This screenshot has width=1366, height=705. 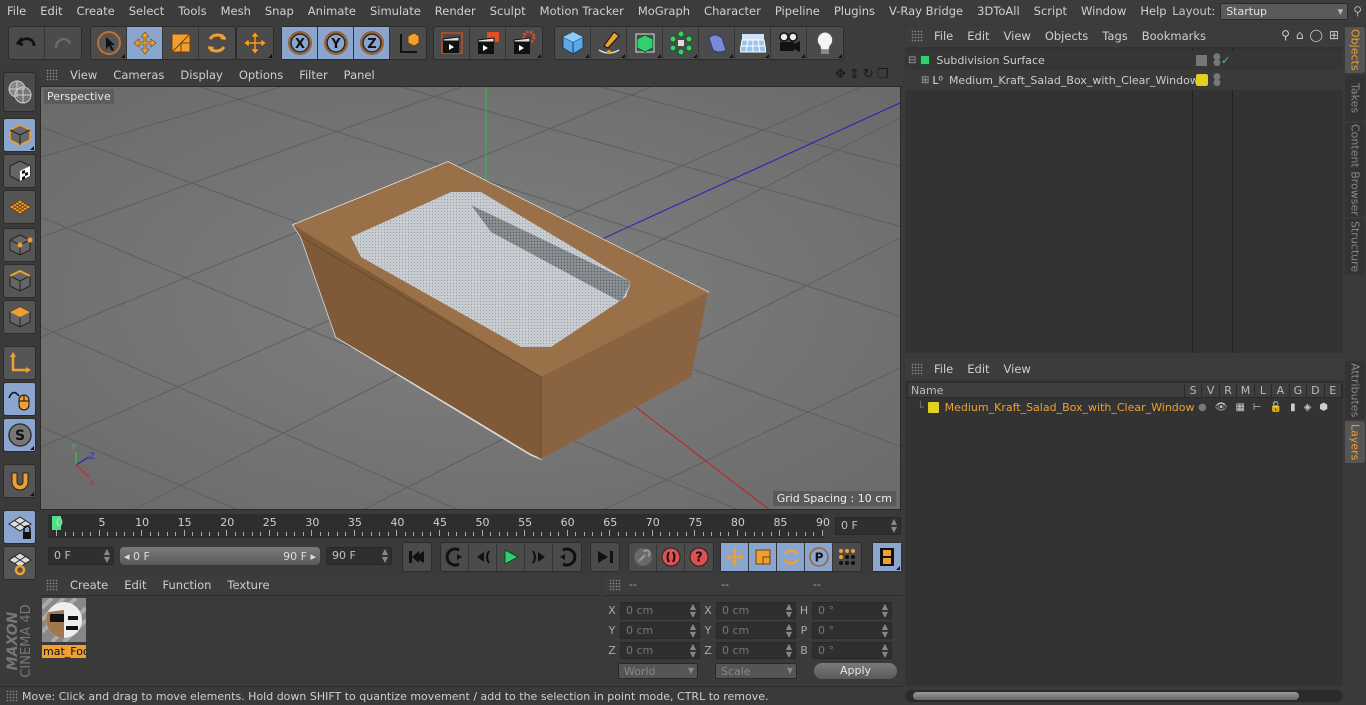 I want to click on menu-motion-tracker: Motion Tracker, so click(x=582, y=11).